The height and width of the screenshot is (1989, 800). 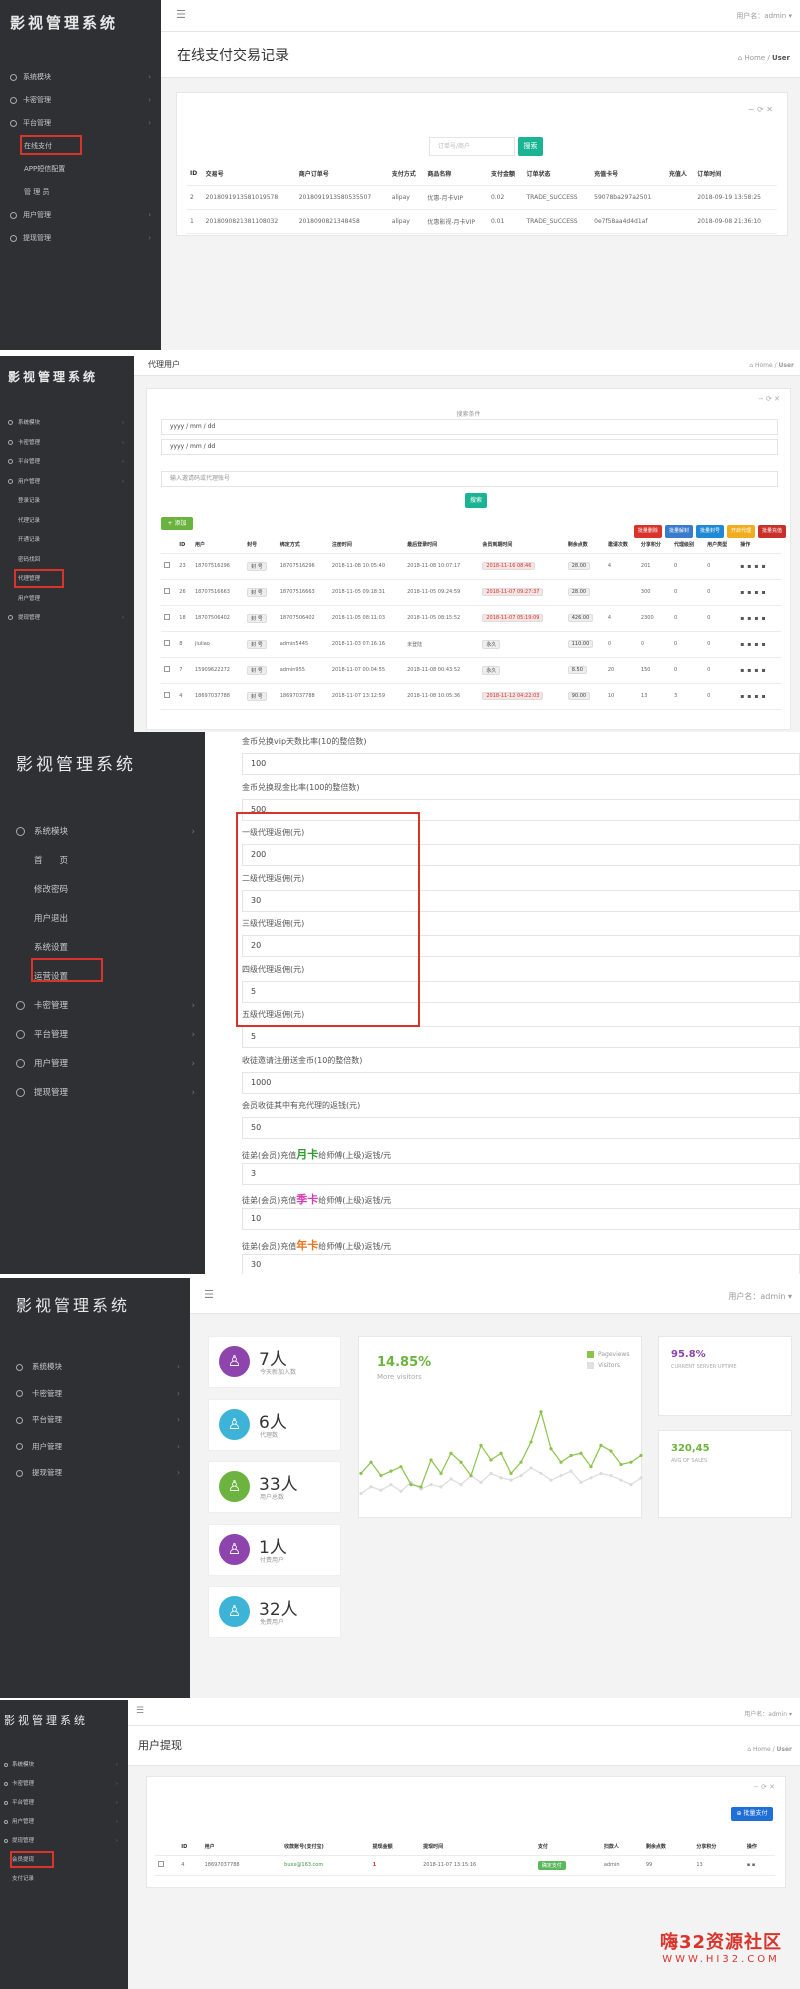 I want to click on setting-input: 50, so click(x=521, y=1128).